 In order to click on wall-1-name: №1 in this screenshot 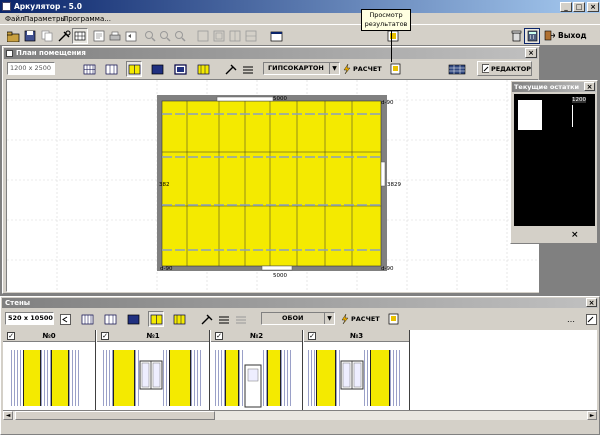, I will do `click(153, 336)`.